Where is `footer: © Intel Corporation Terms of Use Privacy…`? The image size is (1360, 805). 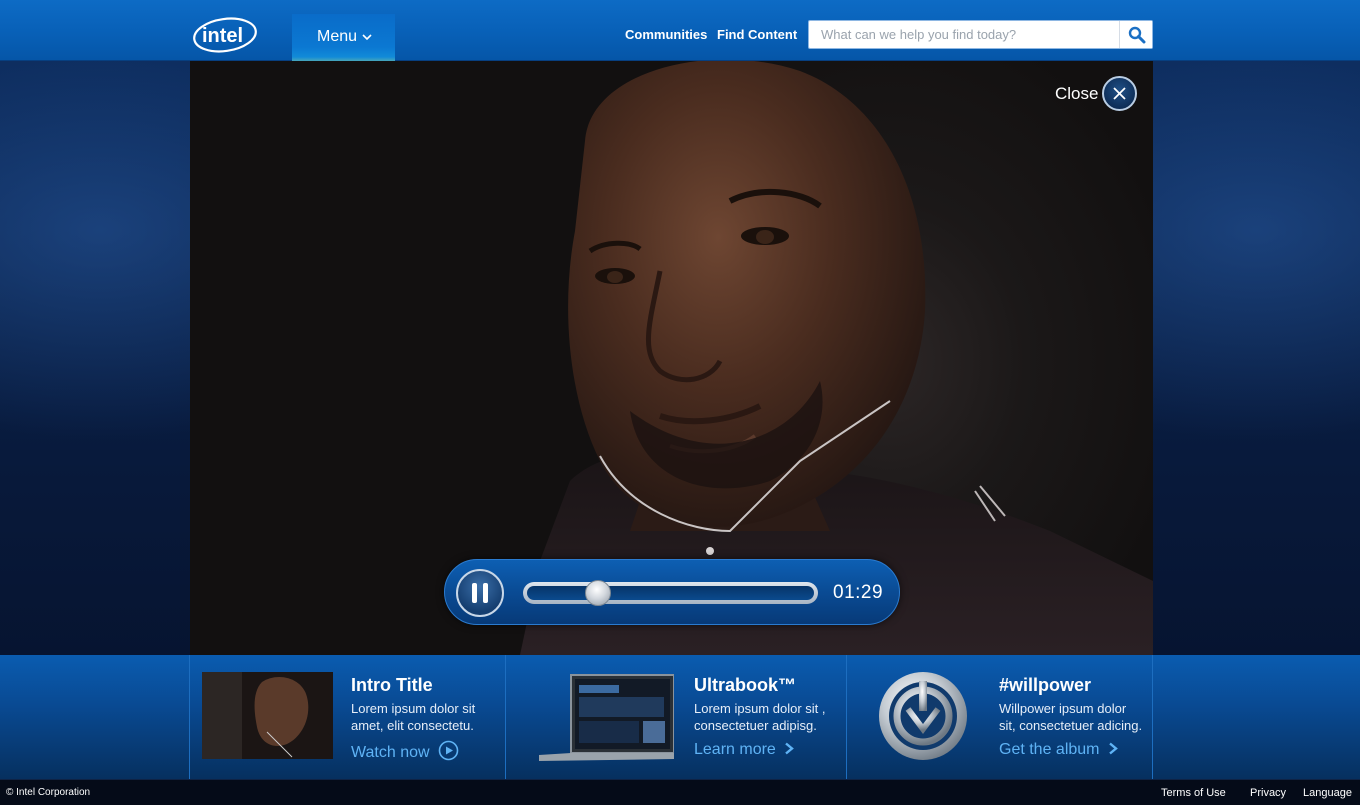
footer: © Intel Corporation Terms of Use Privacy… is located at coordinates (680, 792).